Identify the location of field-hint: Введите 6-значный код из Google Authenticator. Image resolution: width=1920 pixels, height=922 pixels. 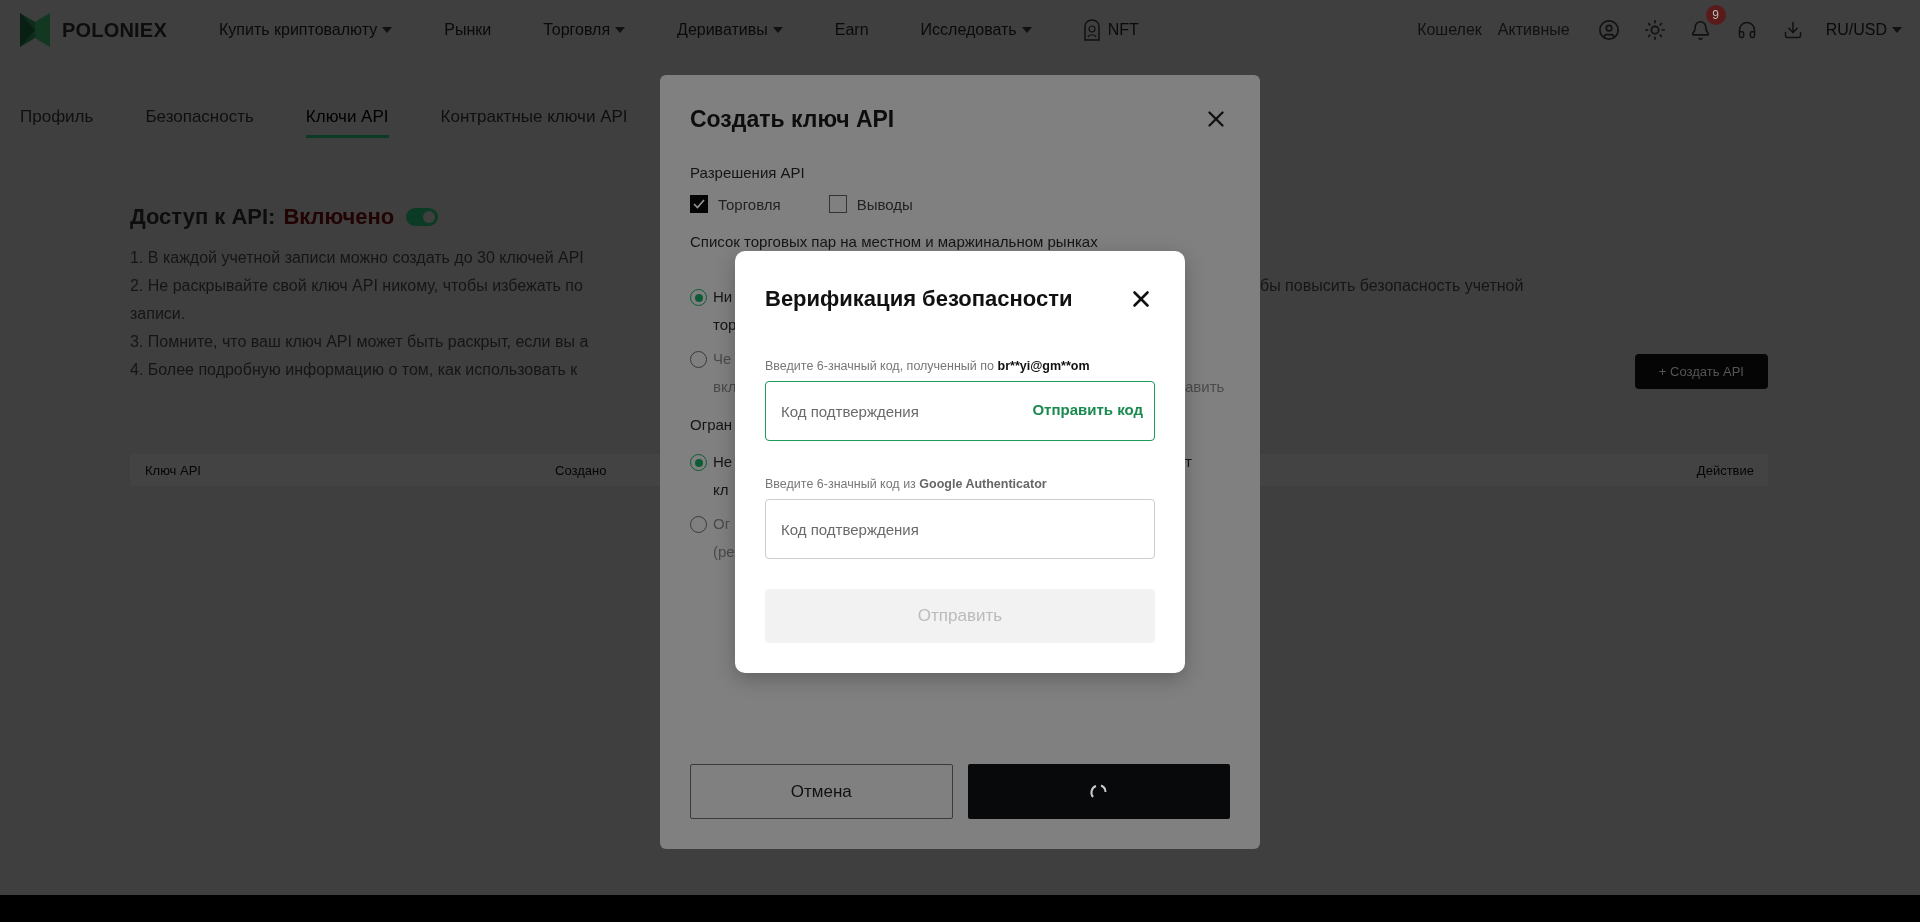
(906, 484).